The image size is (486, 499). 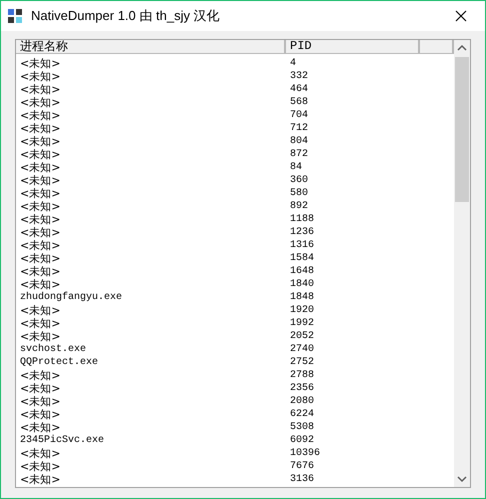 I want to click on table-cell-text: 10396, so click(x=305, y=453).